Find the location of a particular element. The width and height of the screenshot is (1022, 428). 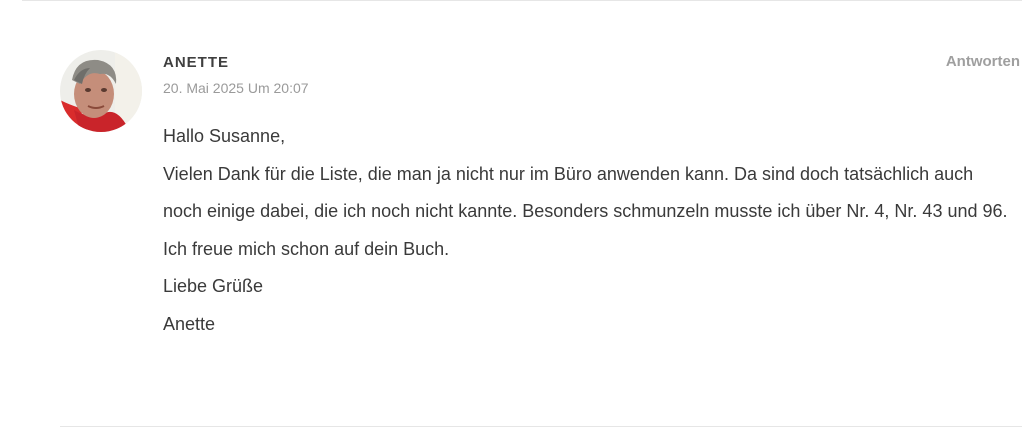

comment-paragraph: Anette is located at coordinates (189, 323).